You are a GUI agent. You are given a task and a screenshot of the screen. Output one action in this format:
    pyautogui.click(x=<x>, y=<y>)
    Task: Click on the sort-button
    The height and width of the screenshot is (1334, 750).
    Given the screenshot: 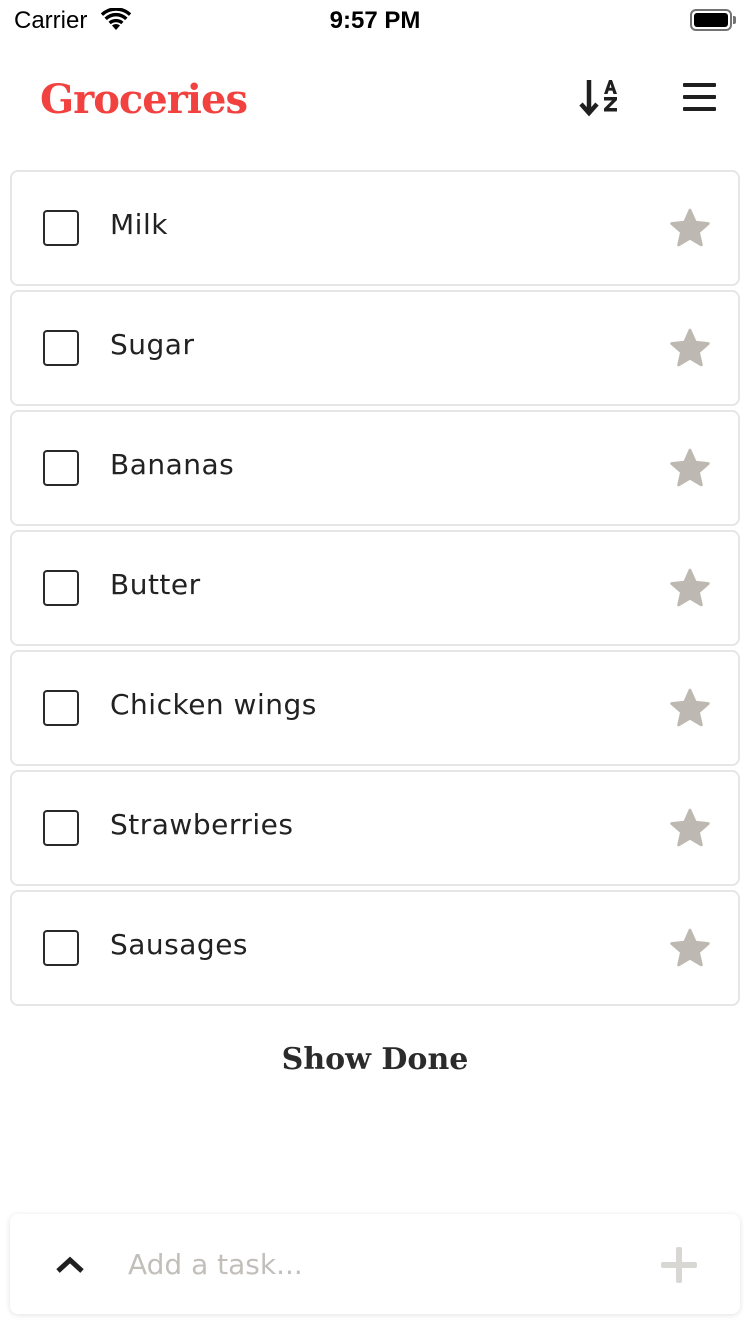 What is the action you would take?
    pyautogui.click(x=601, y=99)
    